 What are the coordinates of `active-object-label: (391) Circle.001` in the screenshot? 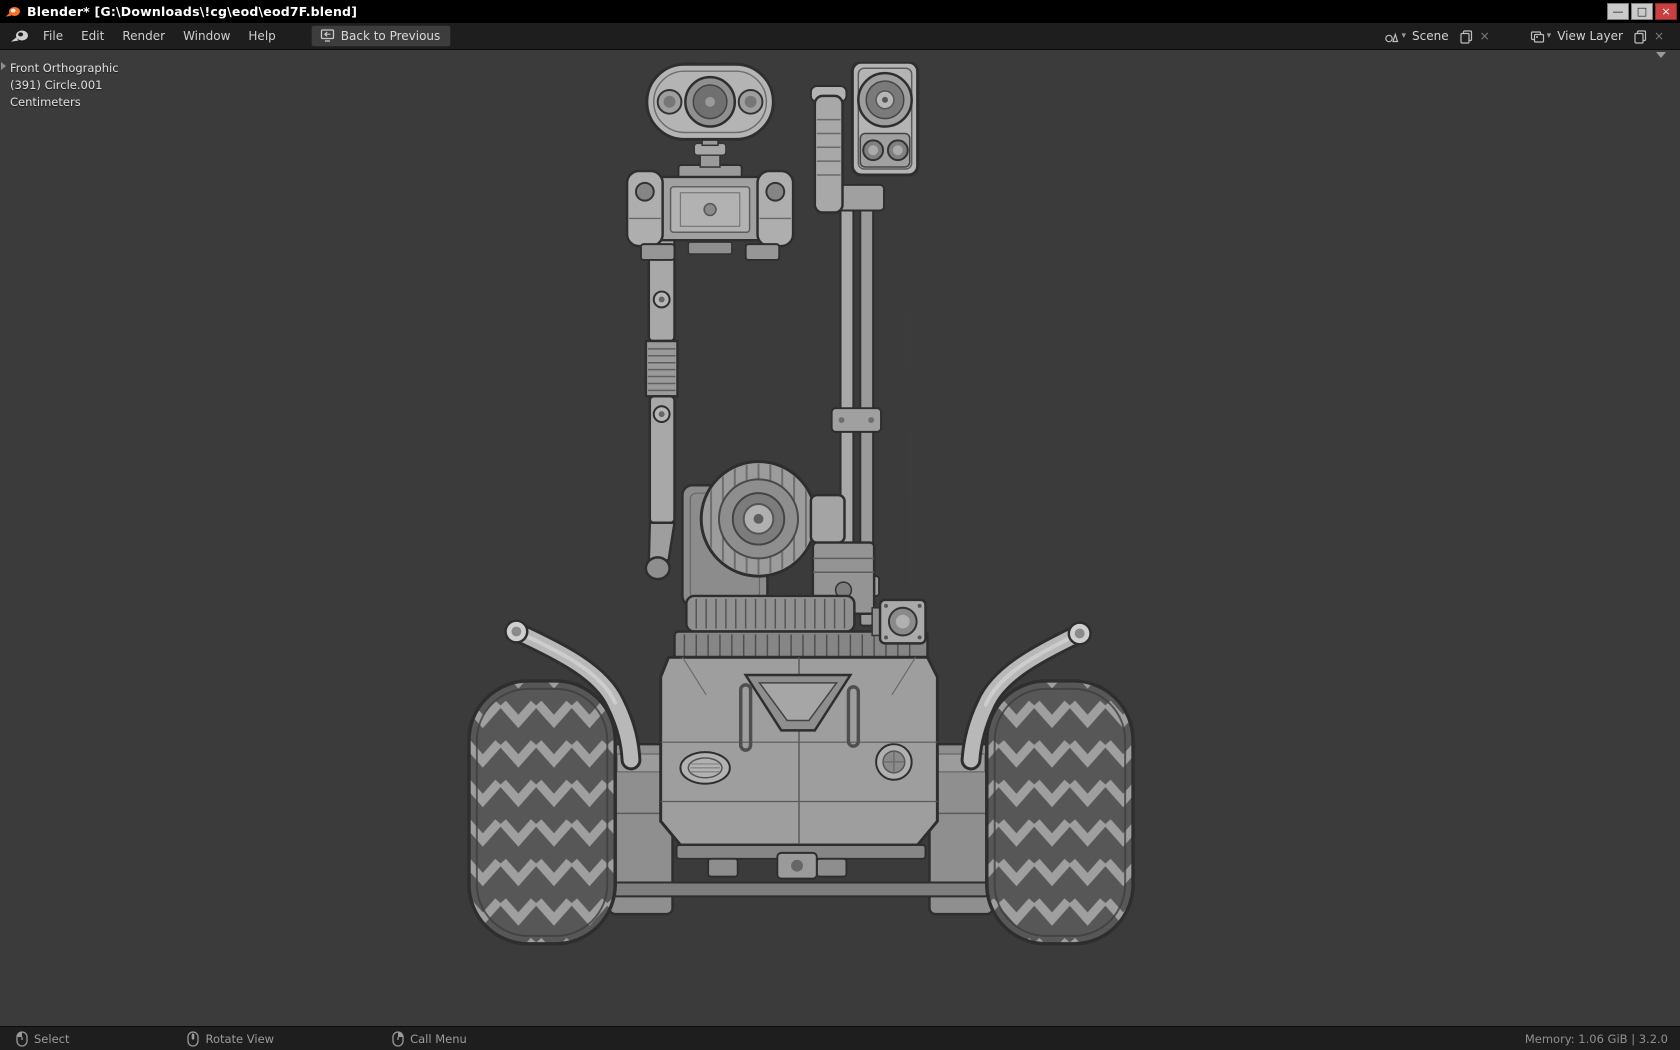 It's located at (56, 85).